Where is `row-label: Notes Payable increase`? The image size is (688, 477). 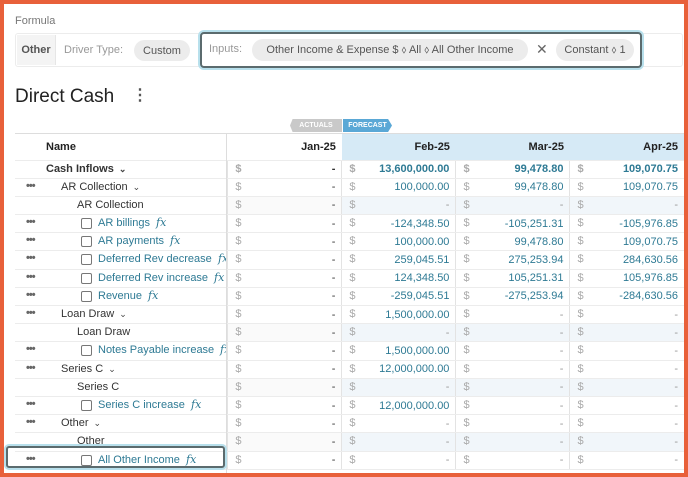 row-label: Notes Payable increase is located at coordinates (156, 350).